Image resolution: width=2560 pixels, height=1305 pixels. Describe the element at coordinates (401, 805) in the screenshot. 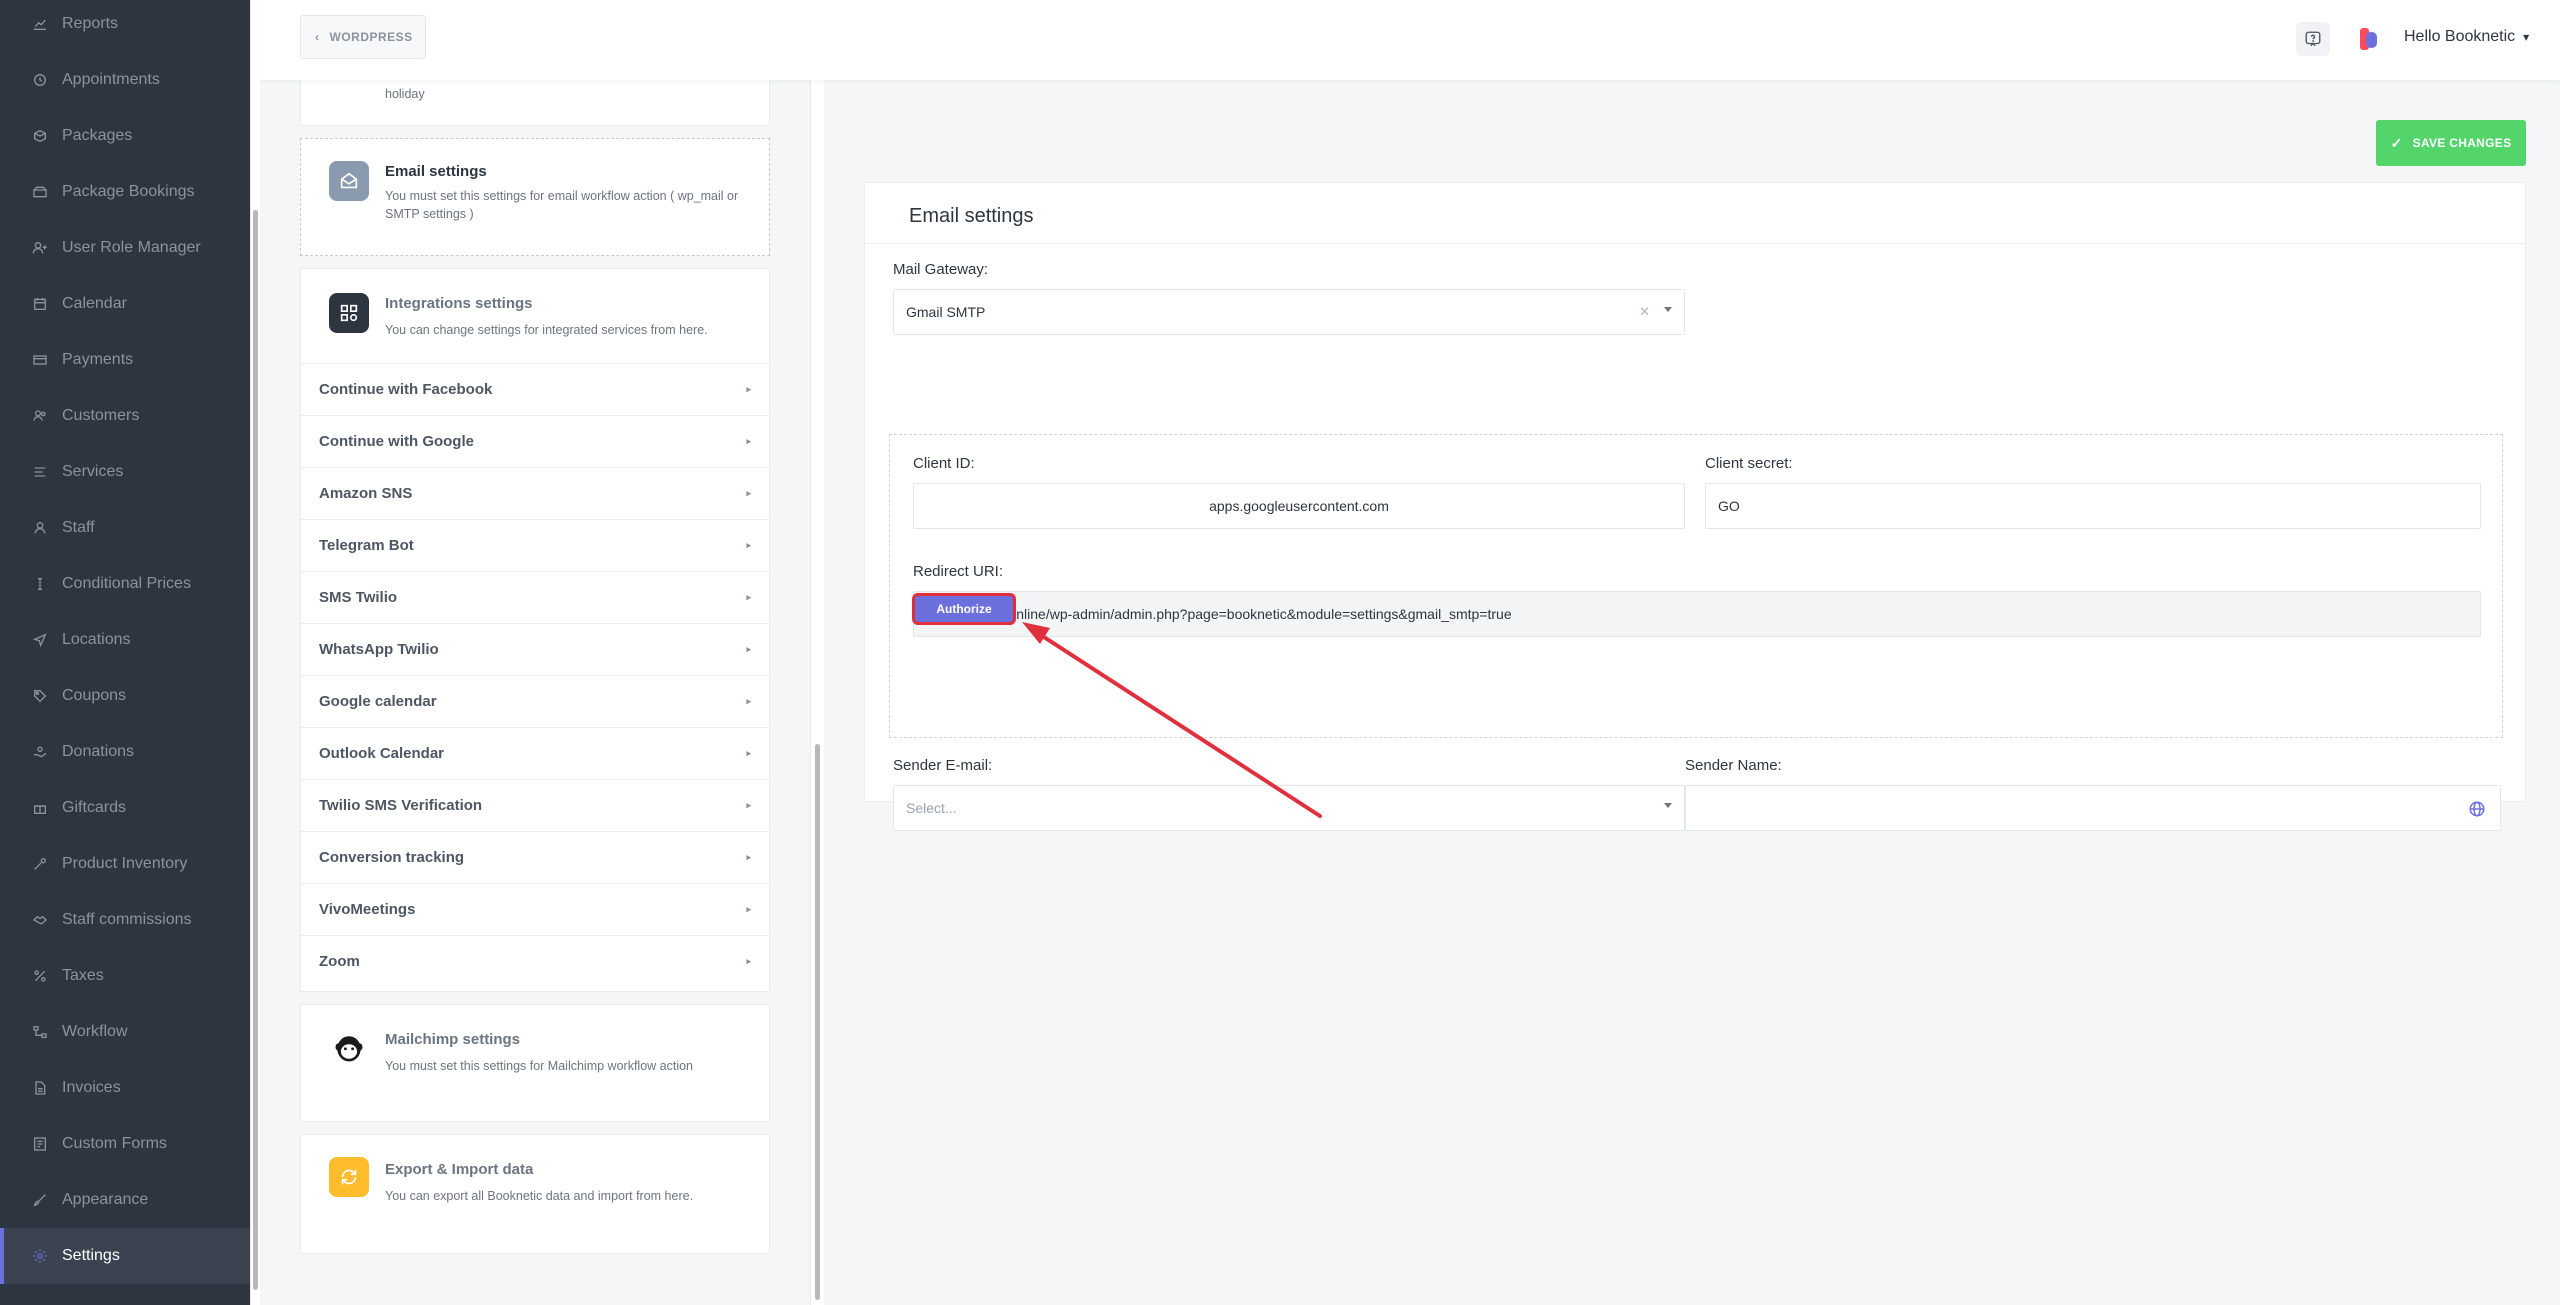

I see `integration-item-label: Twilio SMS Verification` at that location.